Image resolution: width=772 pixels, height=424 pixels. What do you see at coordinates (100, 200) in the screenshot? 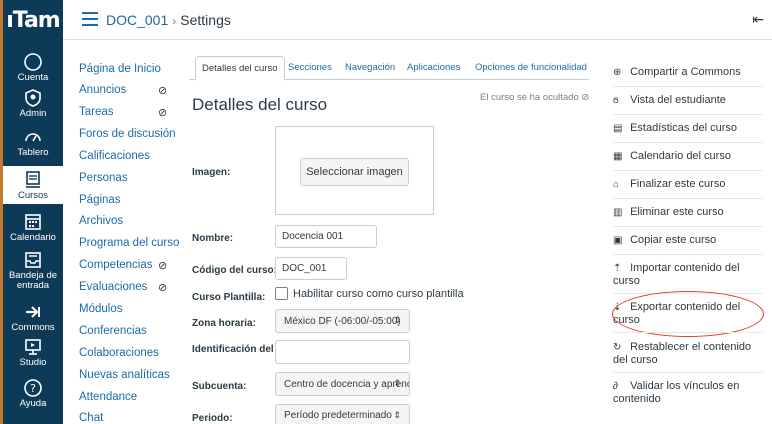
I see `course-nav-pages: Páginas` at bounding box center [100, 200].